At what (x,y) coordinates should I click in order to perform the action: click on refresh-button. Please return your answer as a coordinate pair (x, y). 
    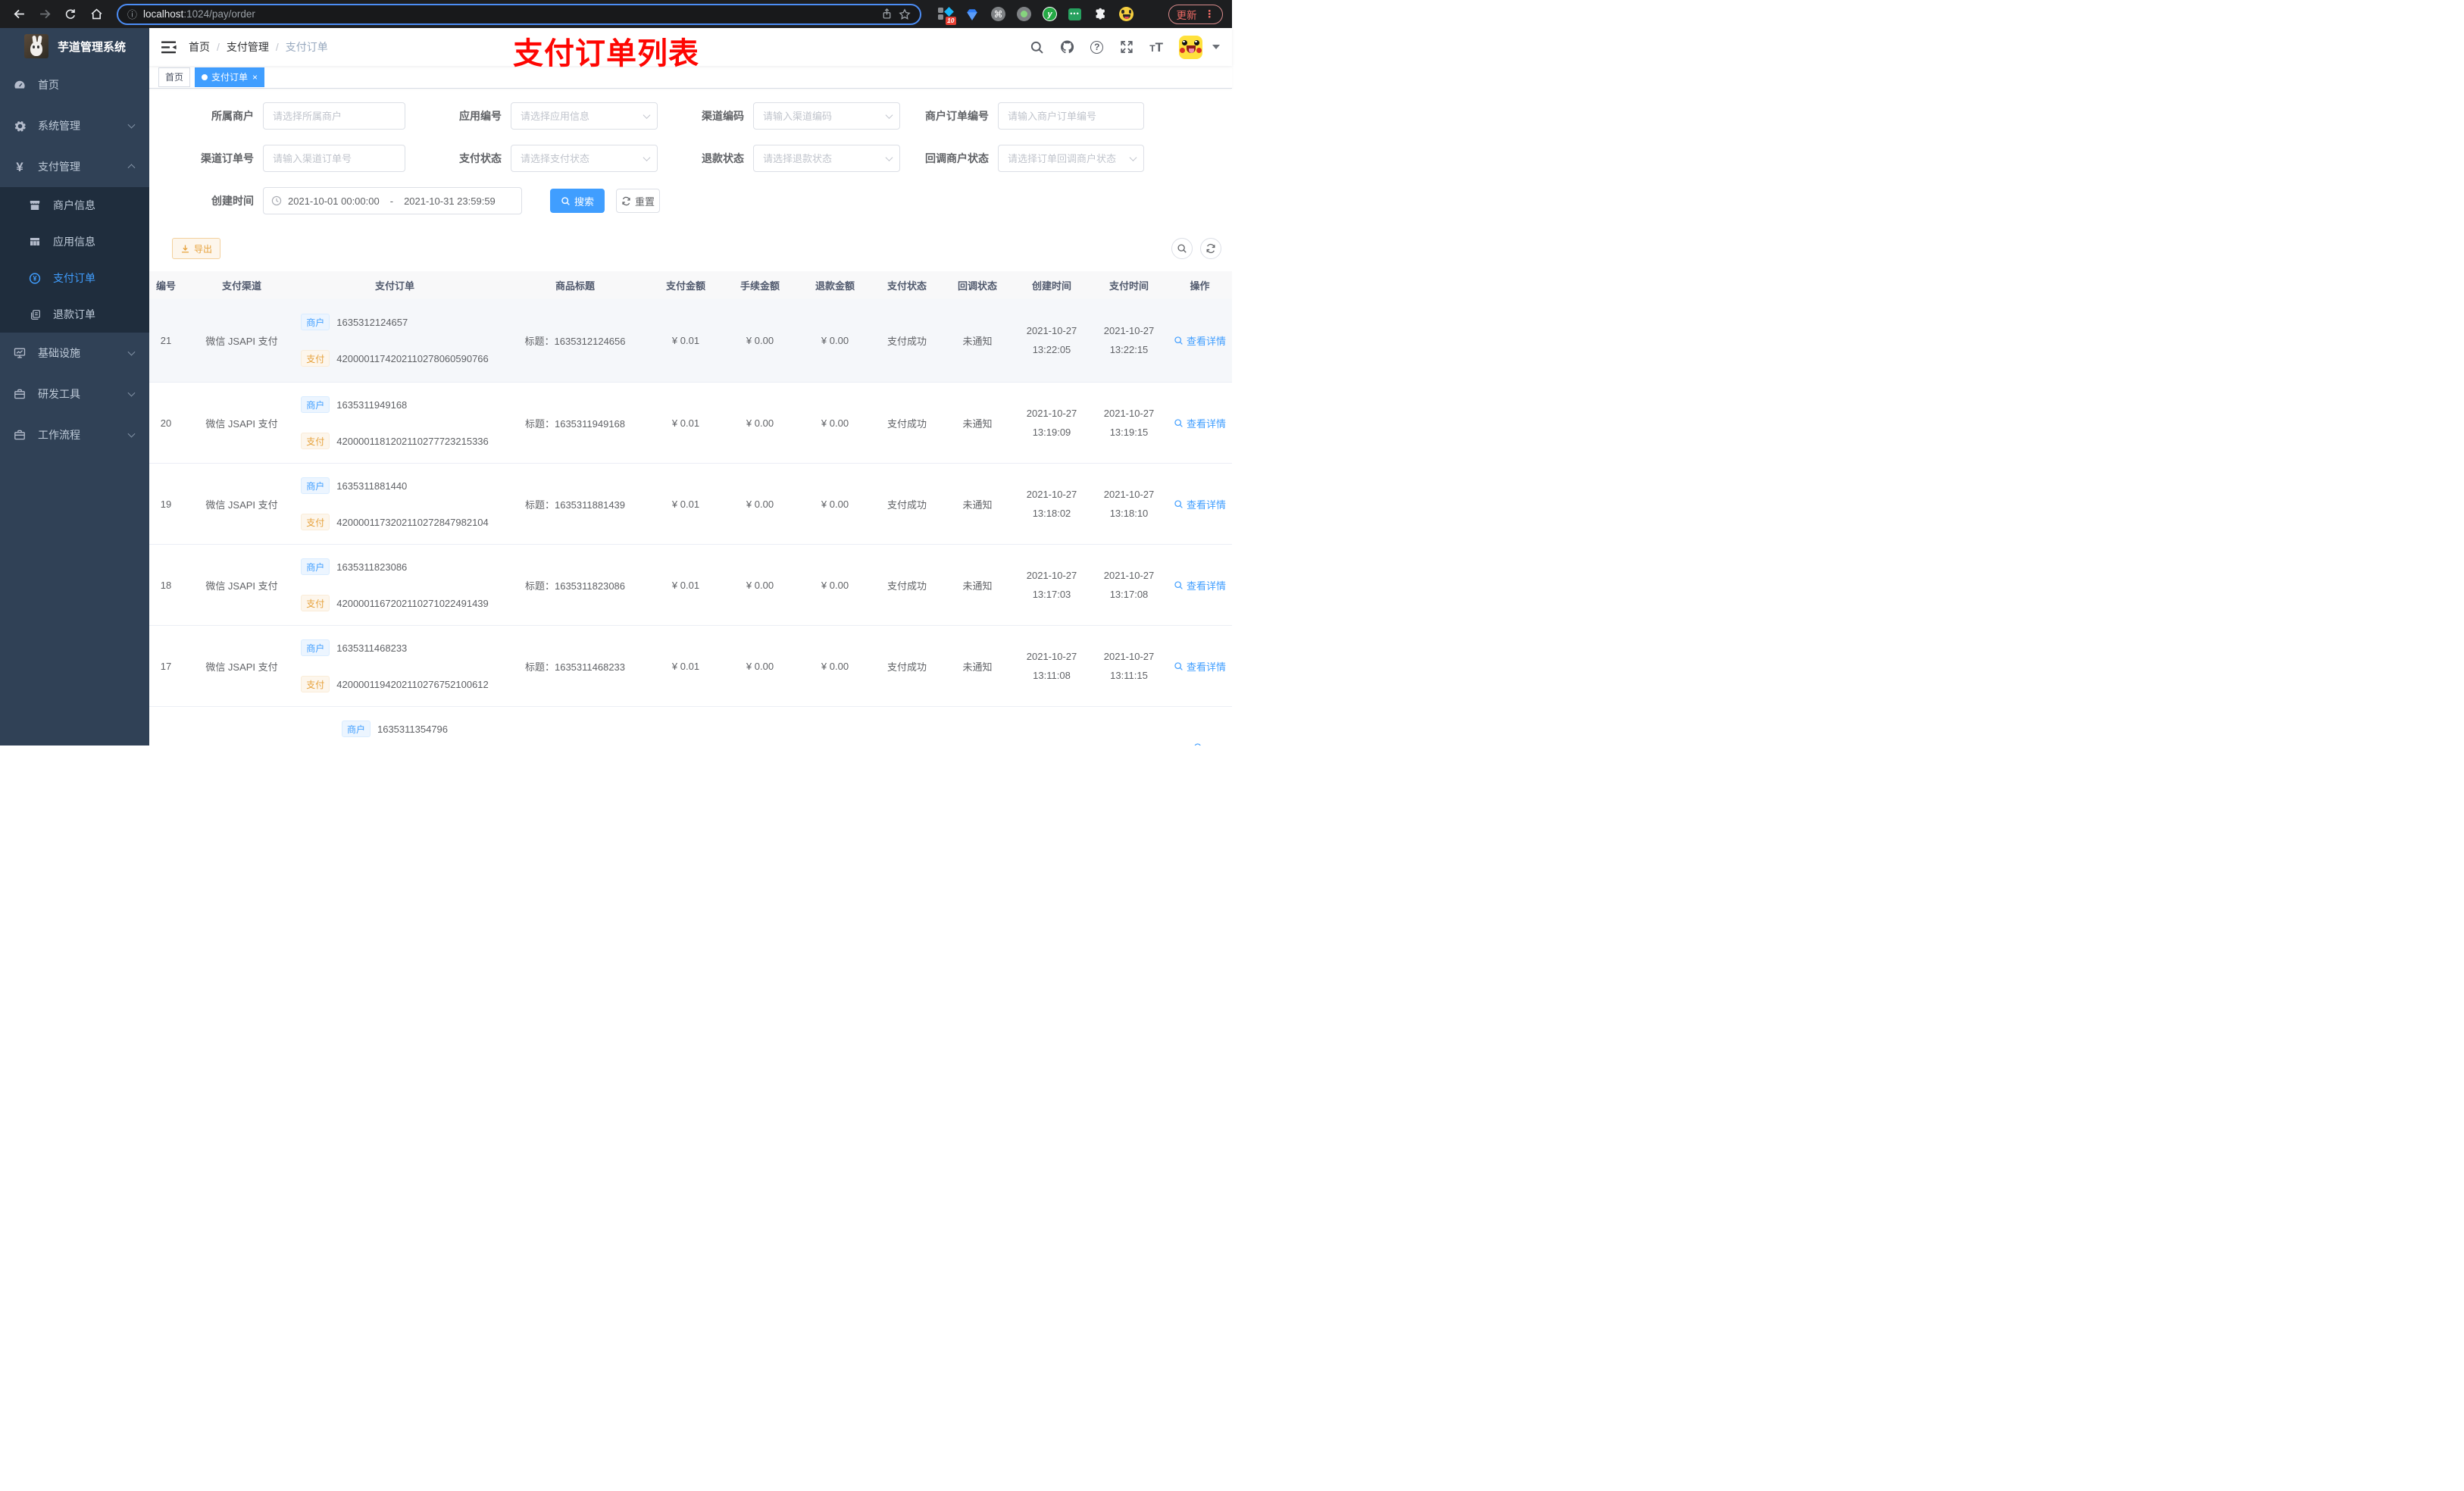
    Looking at the image, I should click on (1210, 248).